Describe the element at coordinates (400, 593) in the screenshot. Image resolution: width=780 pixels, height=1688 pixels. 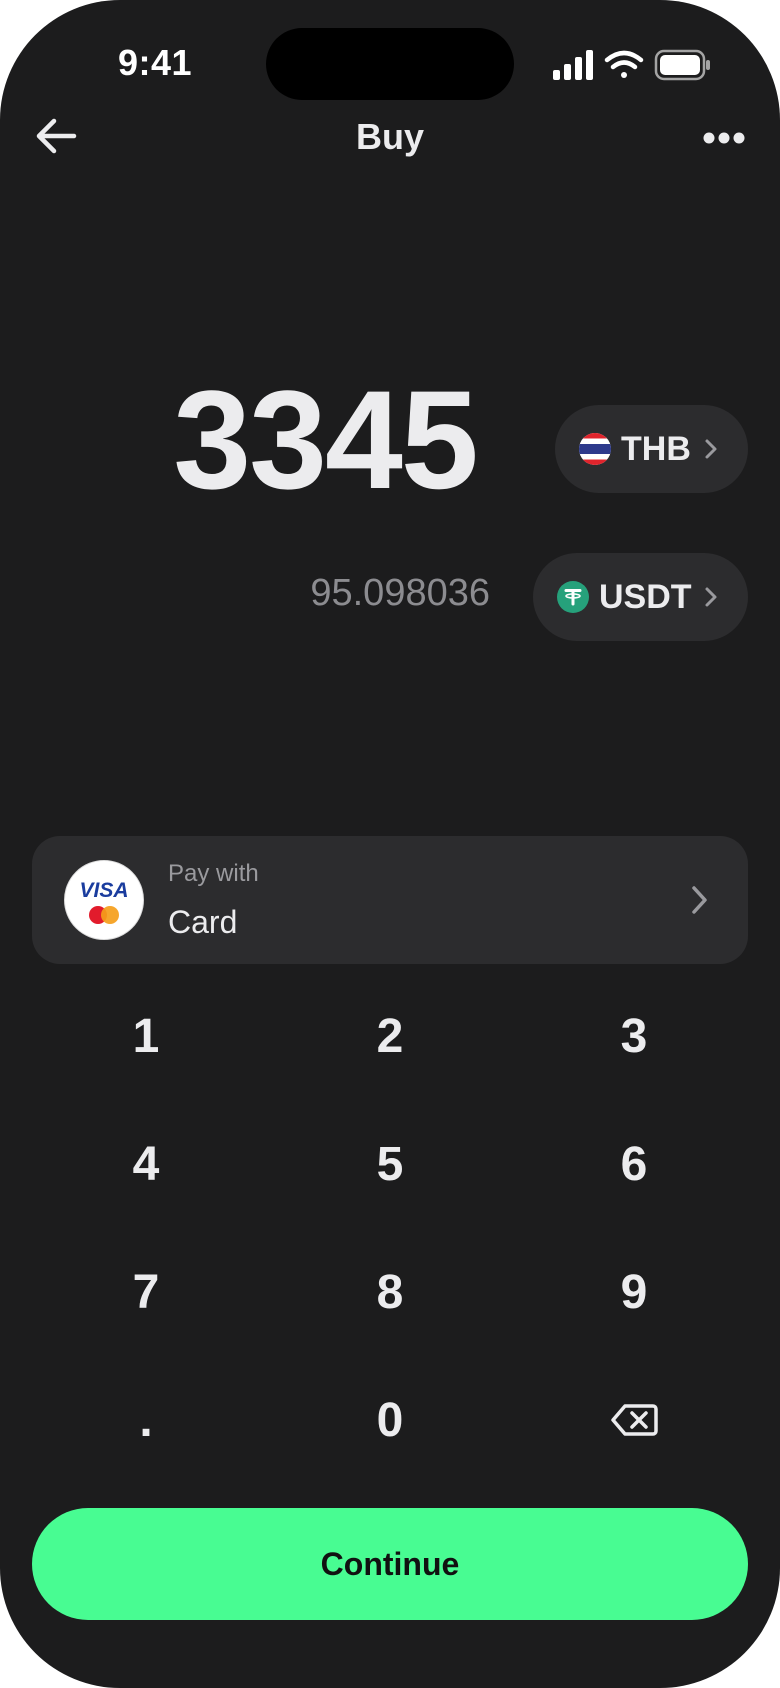
I see `converted-amount: 95.098036` at that location.